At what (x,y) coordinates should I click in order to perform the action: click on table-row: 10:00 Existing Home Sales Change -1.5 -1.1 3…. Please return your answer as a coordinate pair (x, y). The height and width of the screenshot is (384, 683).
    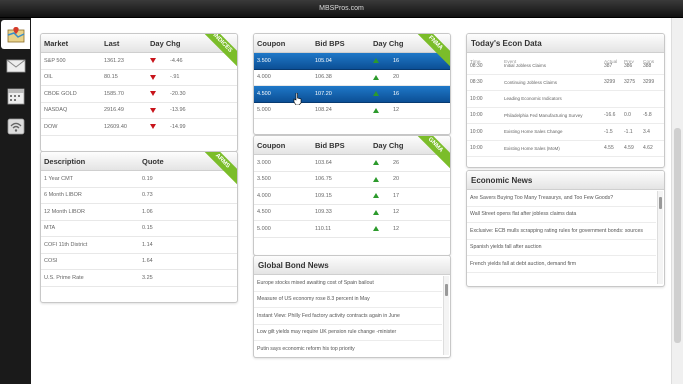
    Looking at the image, I should click on (565, 132).